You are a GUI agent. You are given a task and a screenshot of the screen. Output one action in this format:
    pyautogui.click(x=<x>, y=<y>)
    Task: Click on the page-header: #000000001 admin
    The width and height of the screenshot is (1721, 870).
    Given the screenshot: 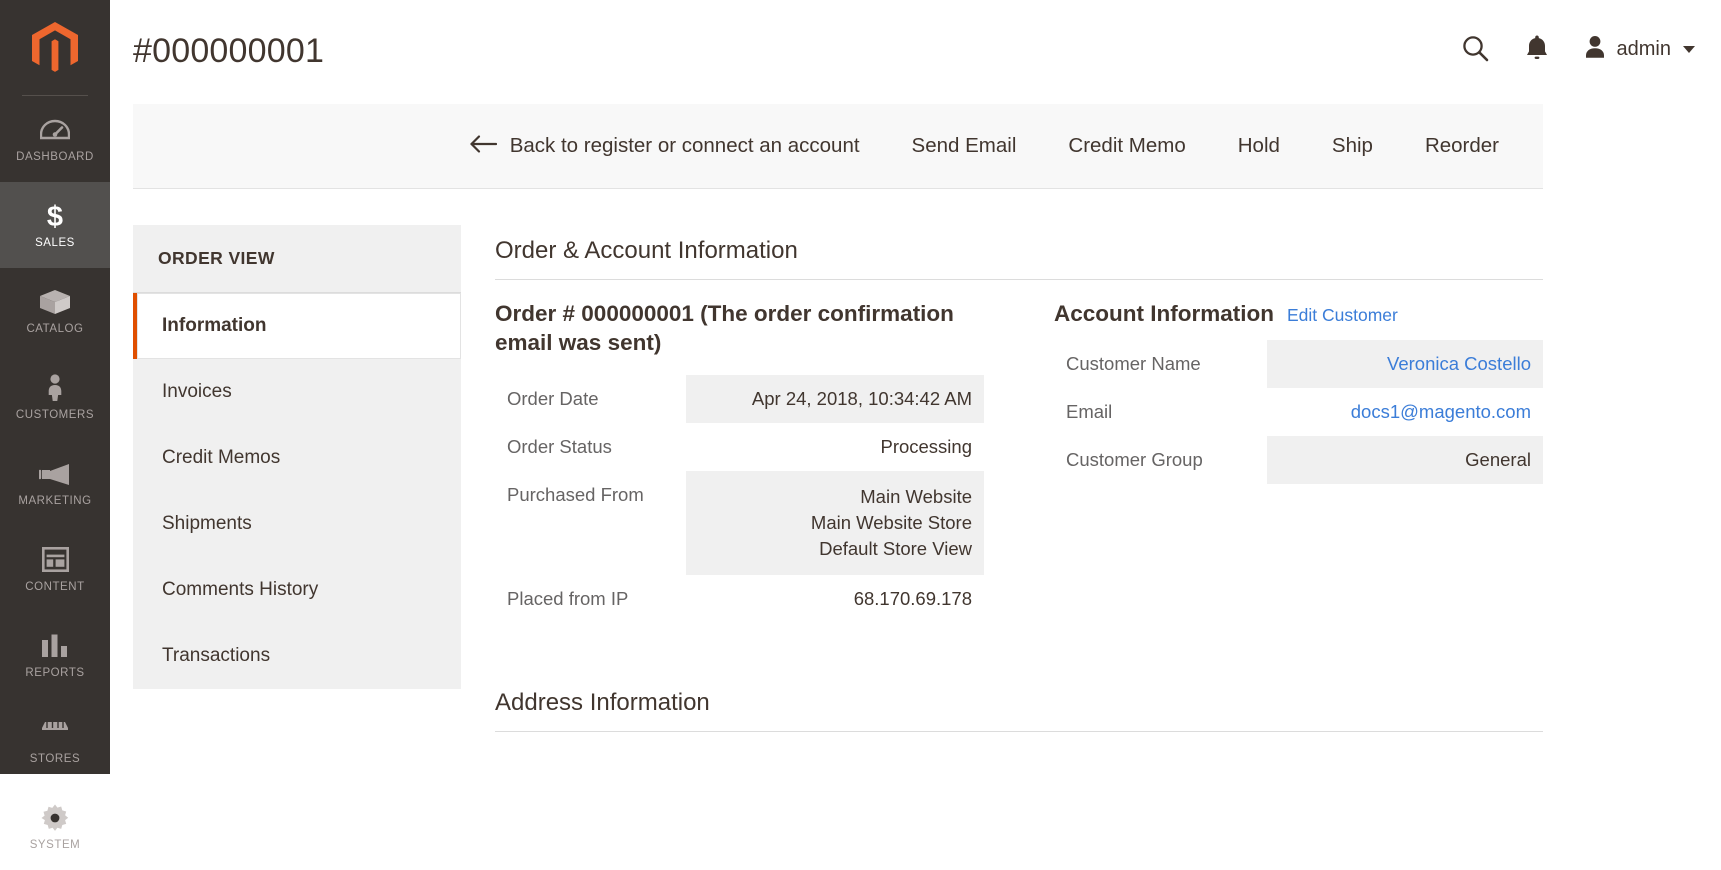 What is the action you would take?
    pyautogui.click(x=915, y=52)
    